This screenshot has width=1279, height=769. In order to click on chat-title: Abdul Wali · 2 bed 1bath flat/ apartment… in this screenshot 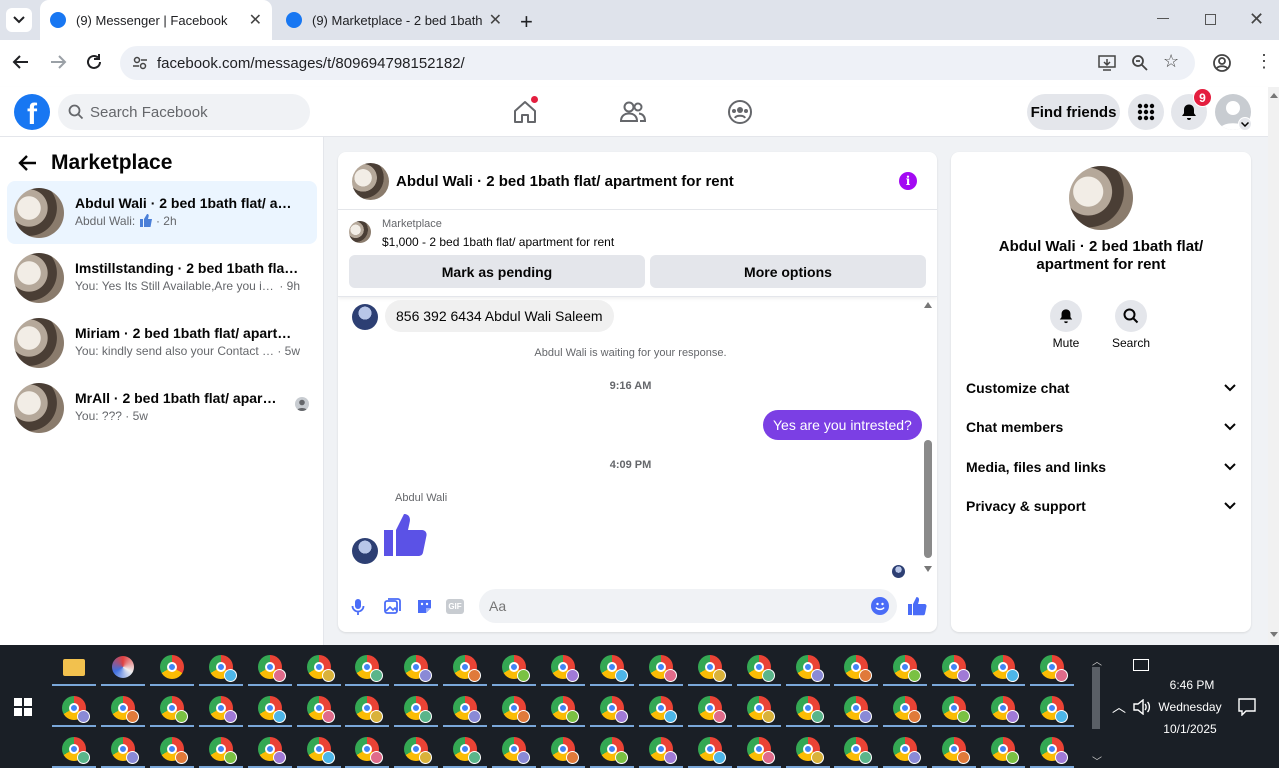, I will do `click(565, 181)`.